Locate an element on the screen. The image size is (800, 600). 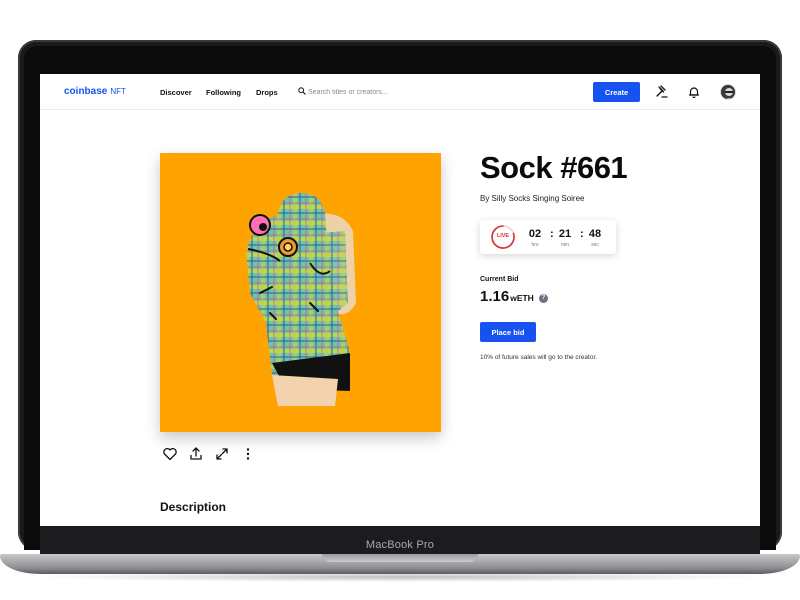
share-icon is located at coordinates (196, 454).